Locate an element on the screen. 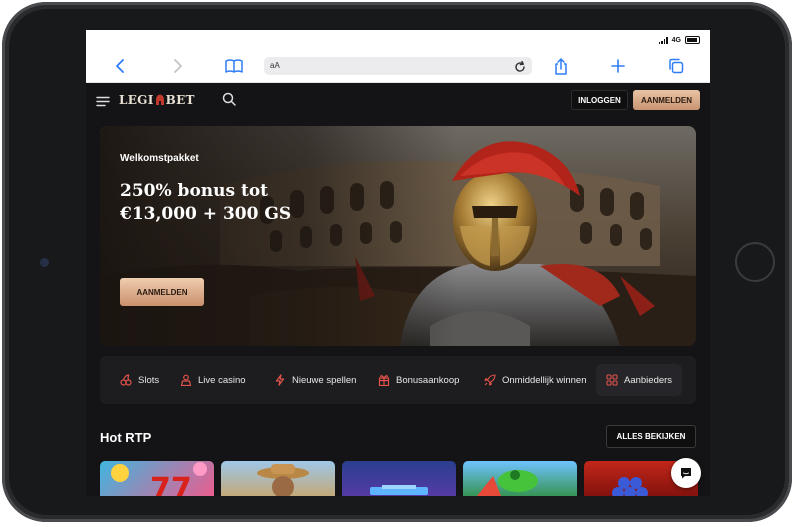 Image resolution: width=796 pixels, height=527 pixels. network-label: 4G is located at coordinates (676, 40).